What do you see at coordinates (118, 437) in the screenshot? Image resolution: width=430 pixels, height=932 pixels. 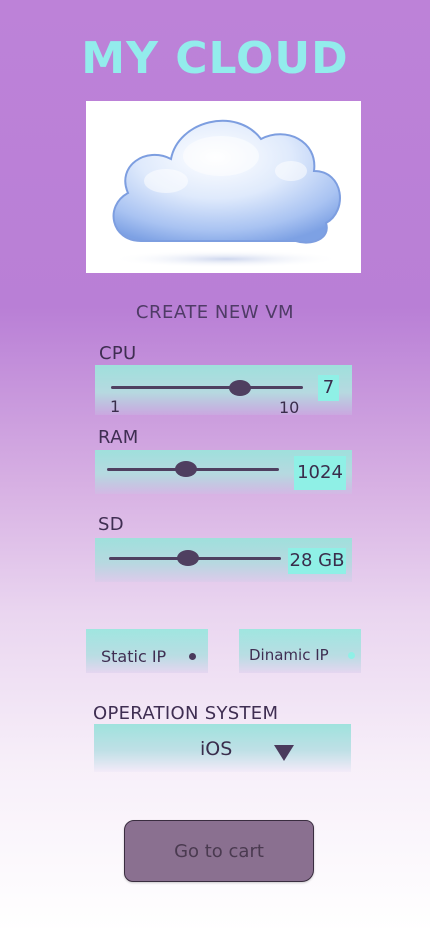 I see `ram-label: RAM` at bounding box center [118, 437].